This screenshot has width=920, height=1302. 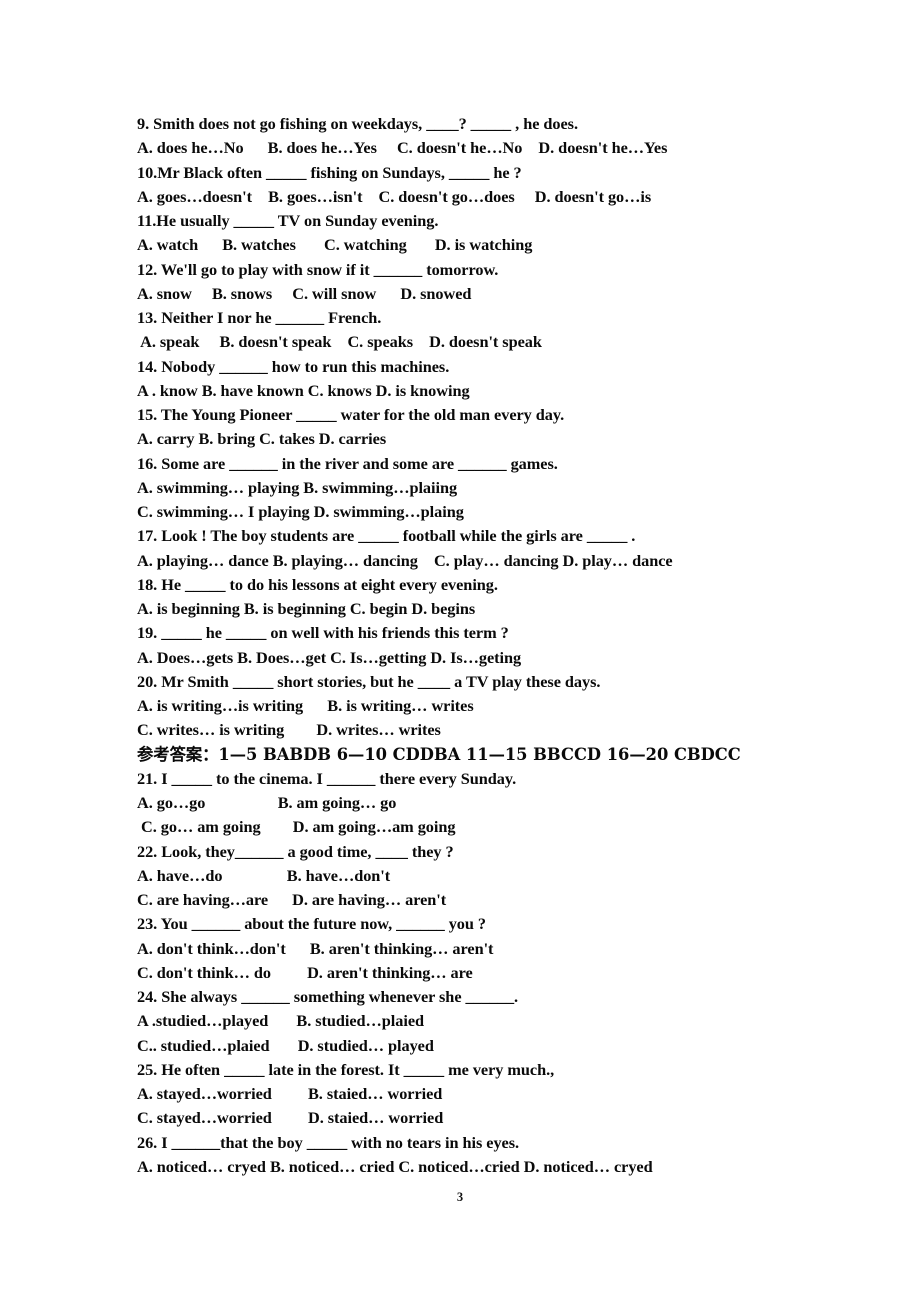 What do you see at coordinates (296, 827) in the screenshot?
I see `q21-options-cd: C. go… am going D. am going…am going` at bounding box center [296, 827].